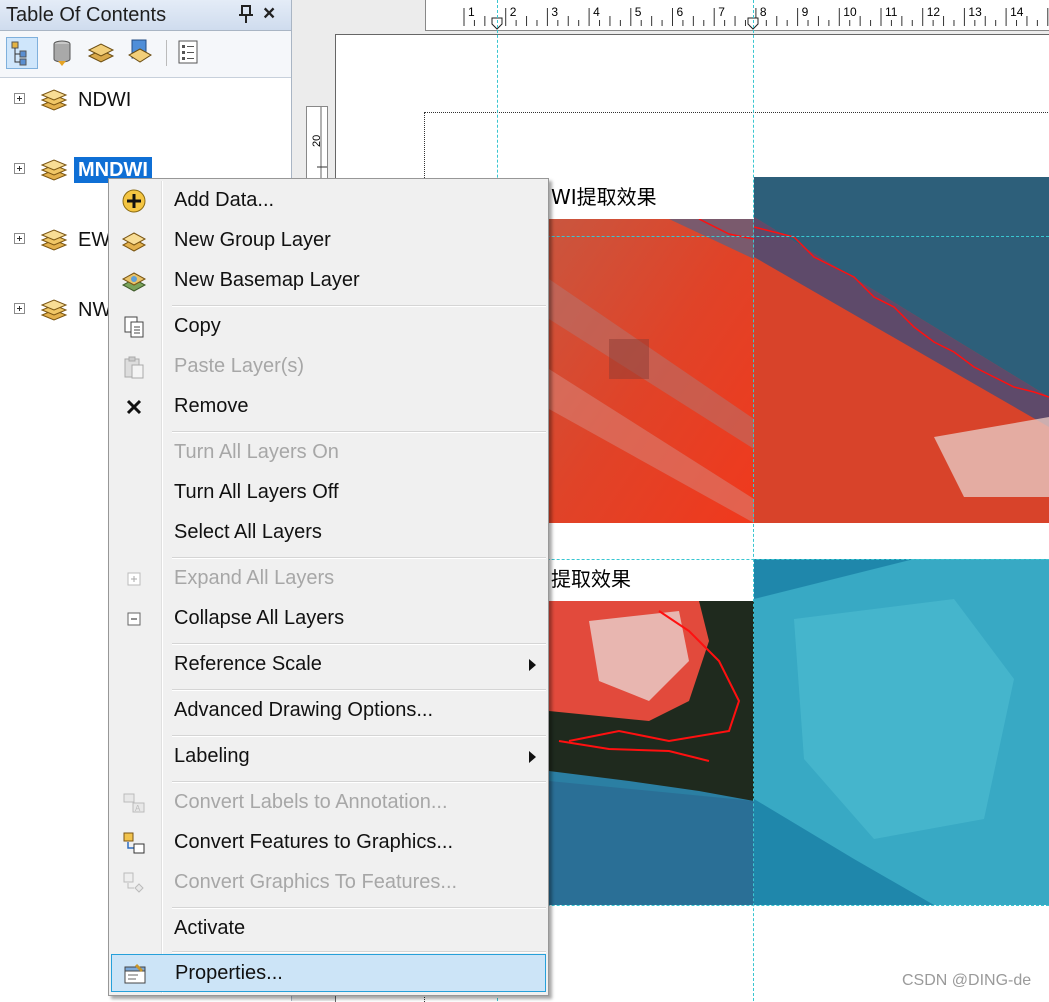 Image resolution: width=1049 pixels, height=1002 pixels. Describe the element at coordinates (197, 326) in the screenshot. I see `menu-item-label: Copy` at that location.